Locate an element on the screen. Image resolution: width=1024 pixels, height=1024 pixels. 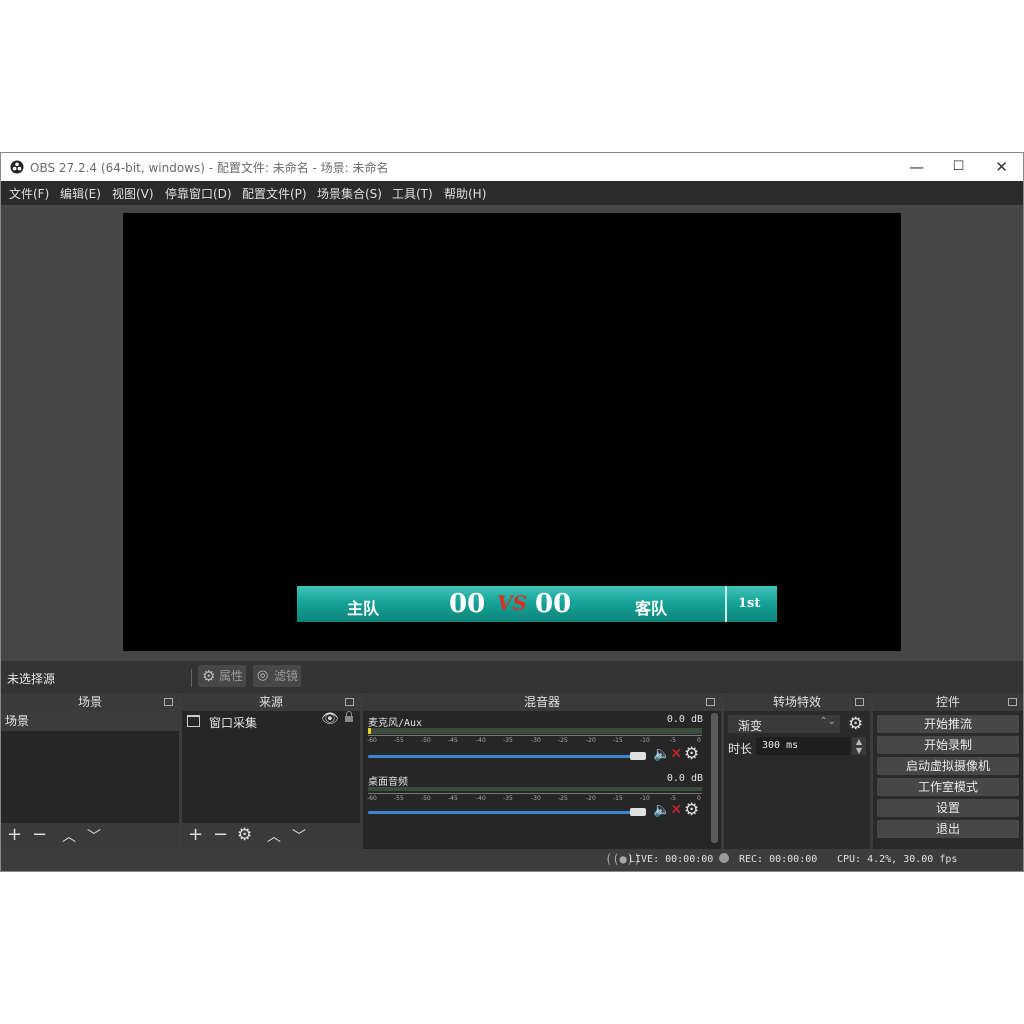
sources-dock-title: 来源 is located at coordinates (270, 702).